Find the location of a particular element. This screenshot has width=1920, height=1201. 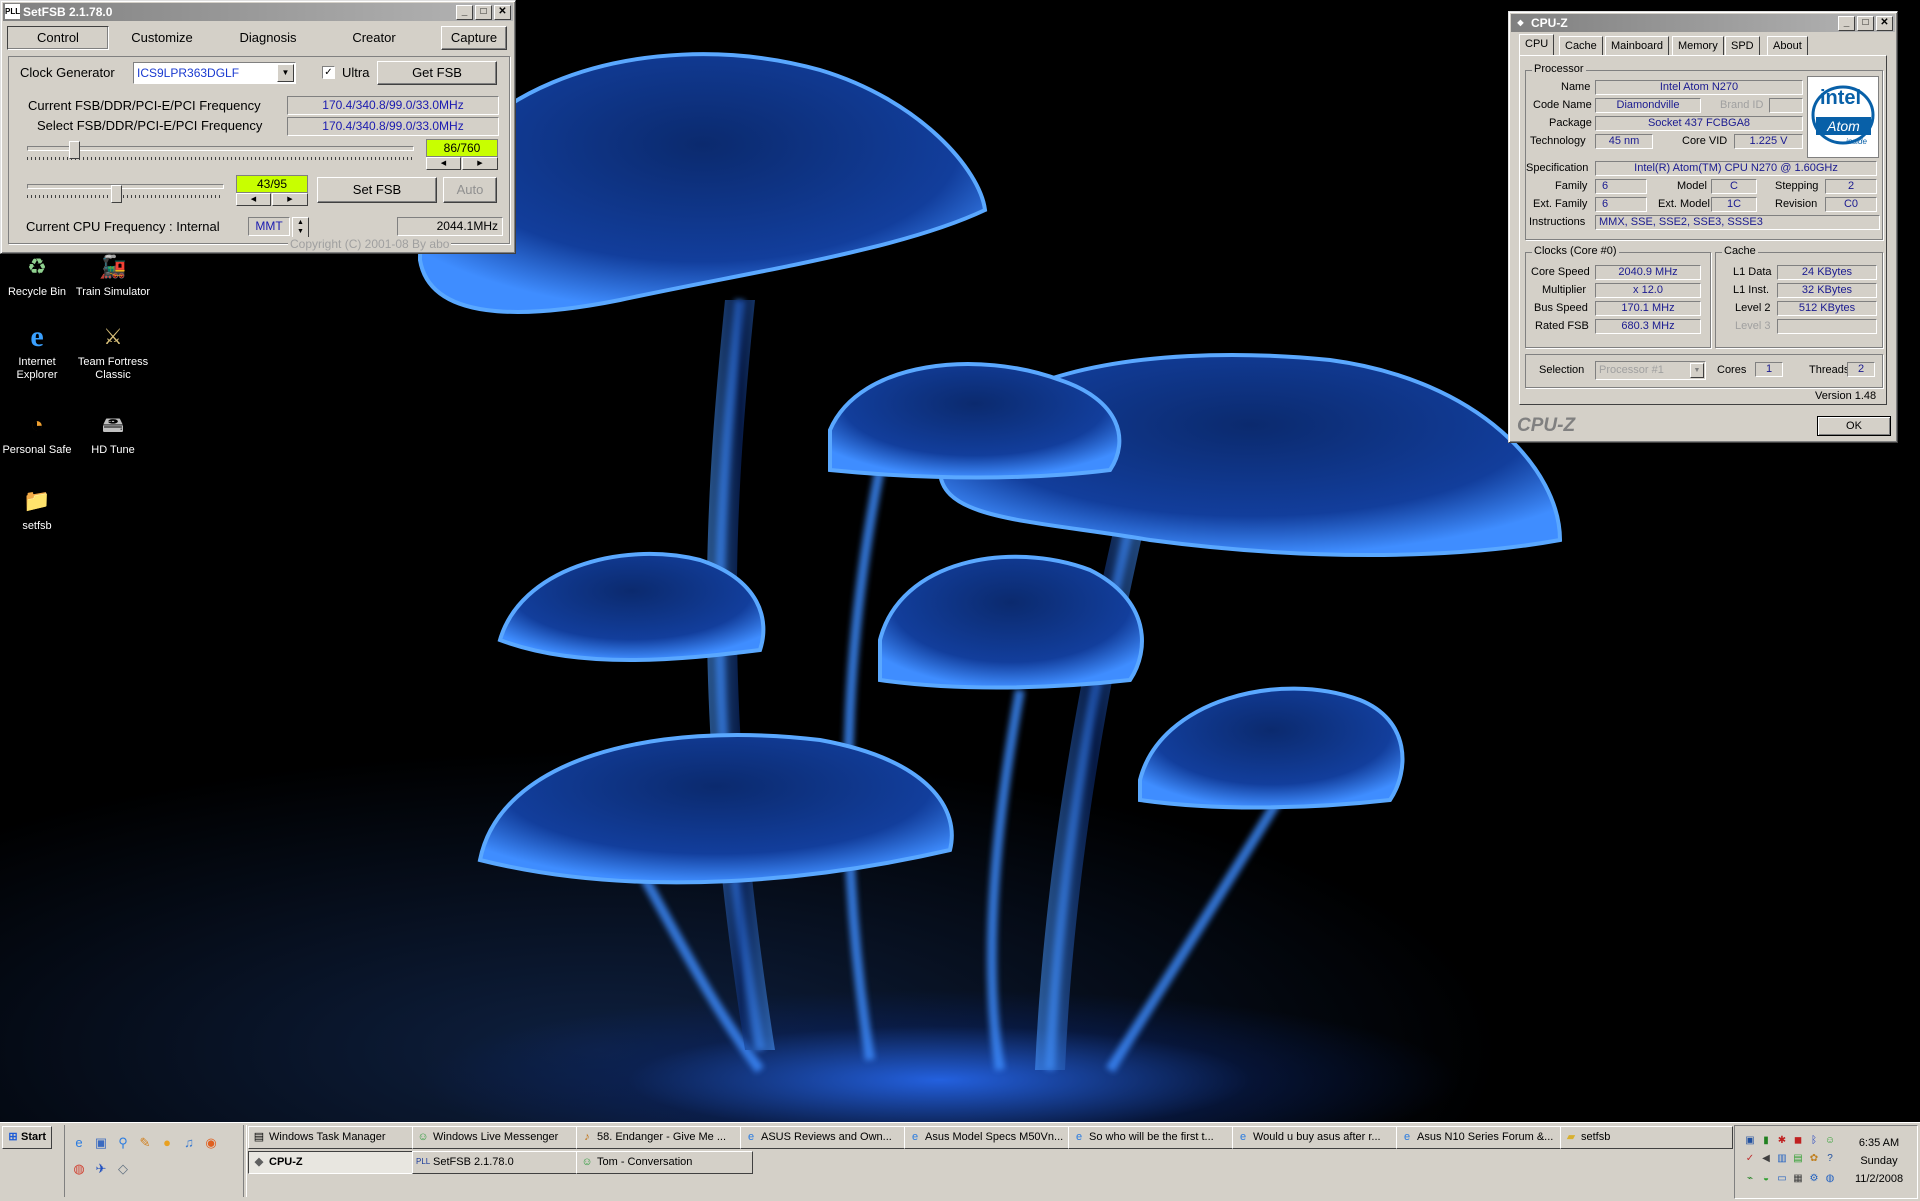

tab-spd: SPD is located at coordinates (1742, 46).